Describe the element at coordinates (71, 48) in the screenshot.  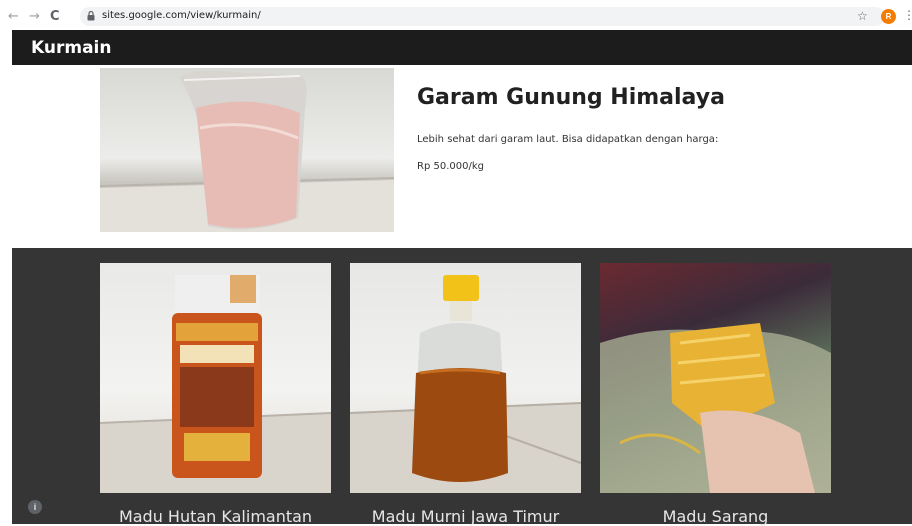
I see `site-title: Kurmain` at that location.